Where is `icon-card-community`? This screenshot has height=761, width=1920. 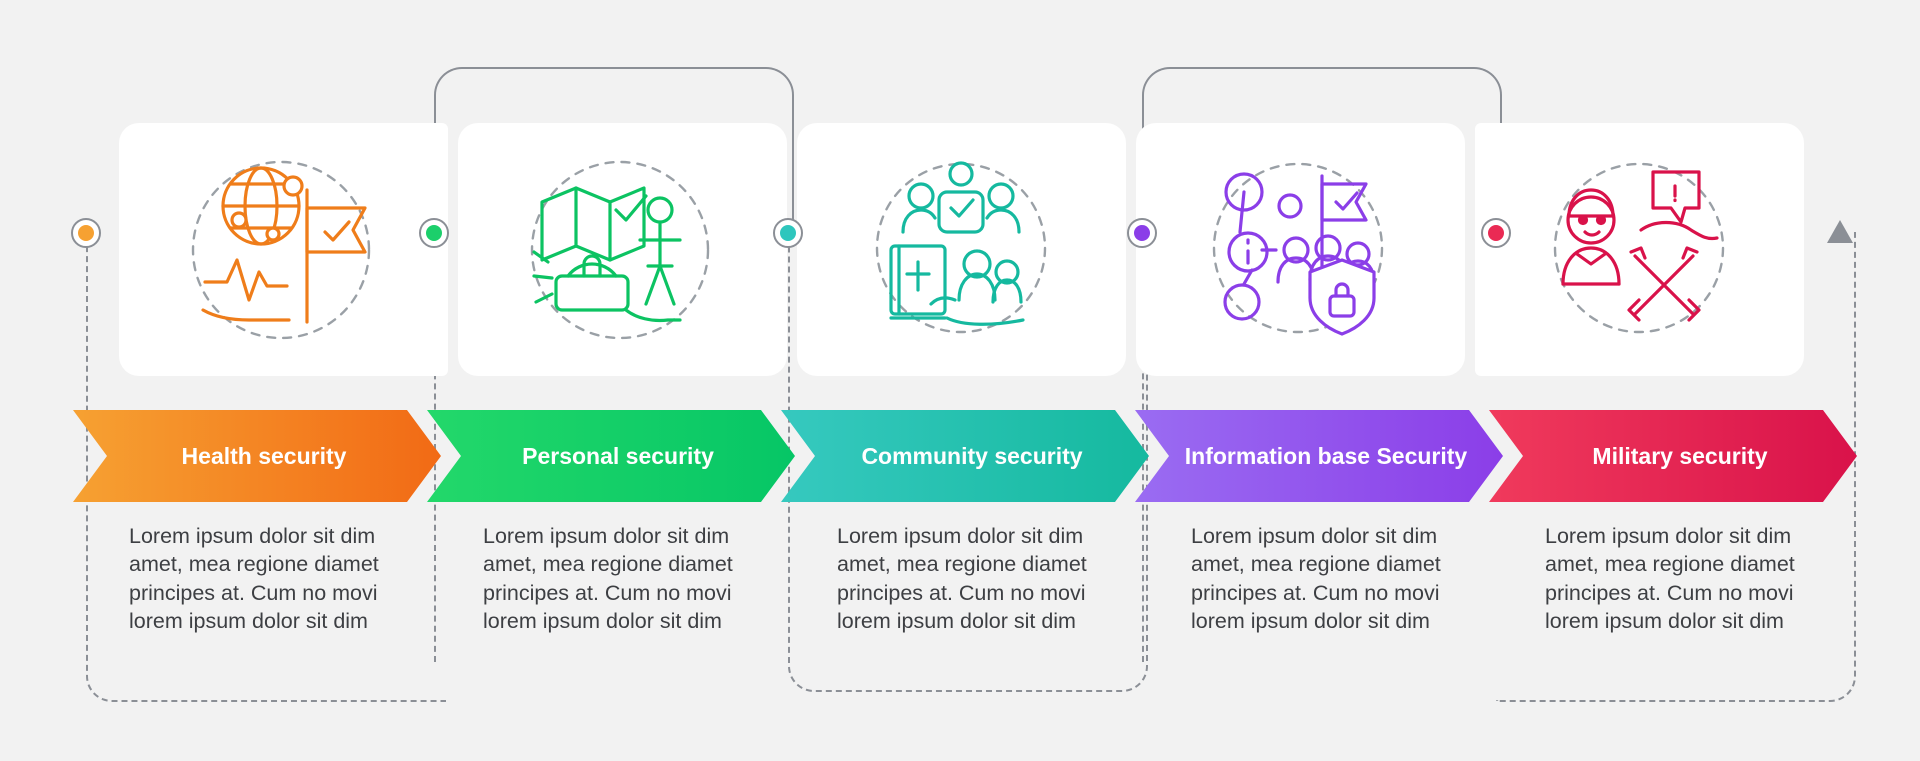 icon-card-community is located at coordinates (961, 249).